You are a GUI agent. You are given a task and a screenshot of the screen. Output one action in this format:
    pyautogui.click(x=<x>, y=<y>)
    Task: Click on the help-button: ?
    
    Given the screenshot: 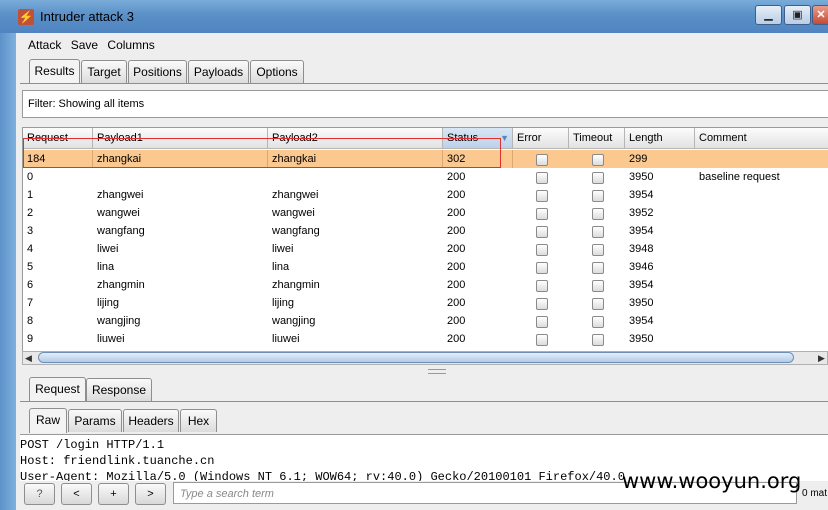 What is the action you would take?
    pyautogui.click(x=39, y=494)
    